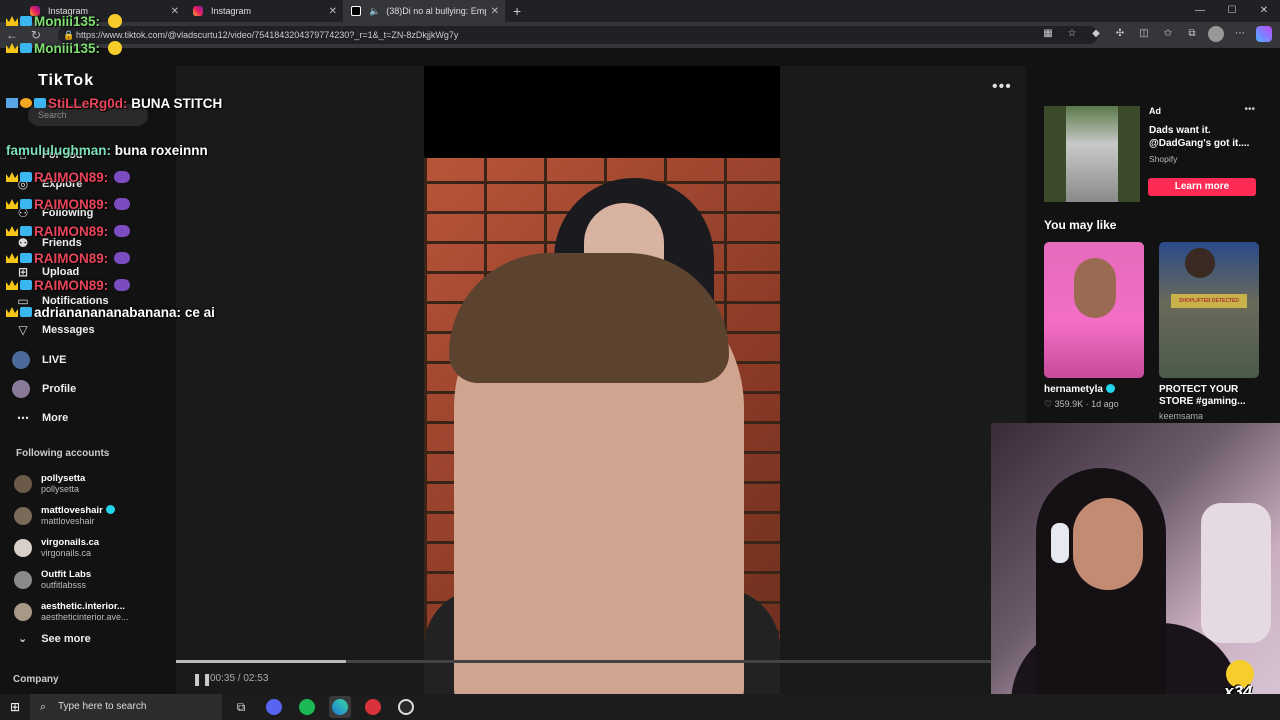 This screenshot has height=720, width=1280. I want to click on tab-tiktok: 🔈 (38)Di no al bullying: Empo ✕, so click(424, 11).